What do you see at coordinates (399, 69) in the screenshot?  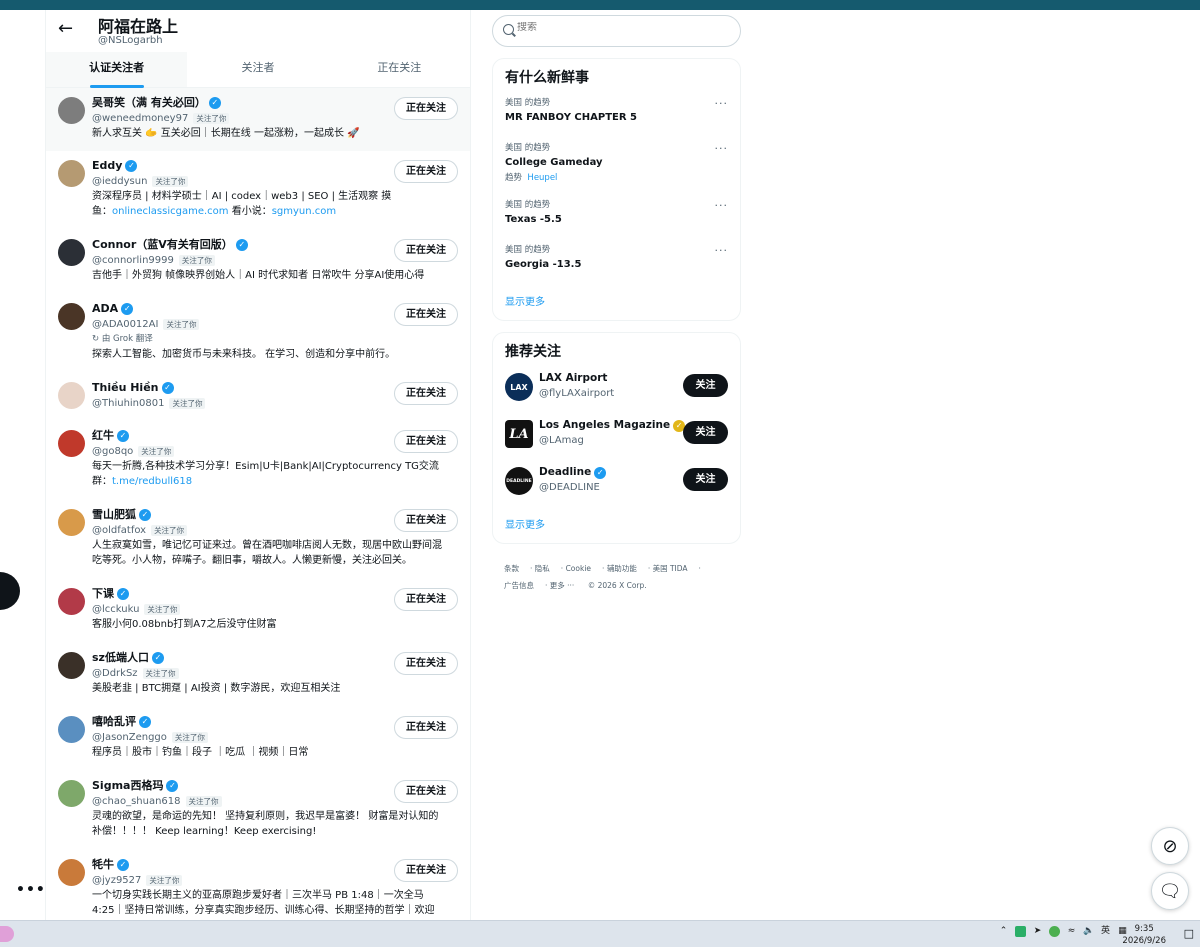 I see `tab-following: 正在关注` at bounding box center [399, 69].